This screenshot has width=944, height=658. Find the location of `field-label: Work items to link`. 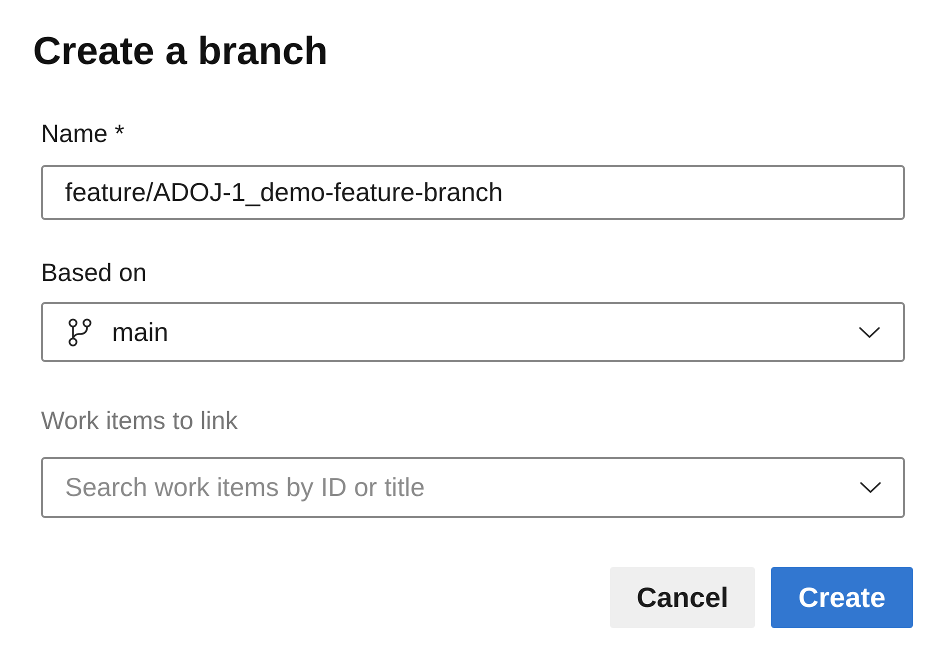

field-label: Work items to link is located at coordinates (139, 421).